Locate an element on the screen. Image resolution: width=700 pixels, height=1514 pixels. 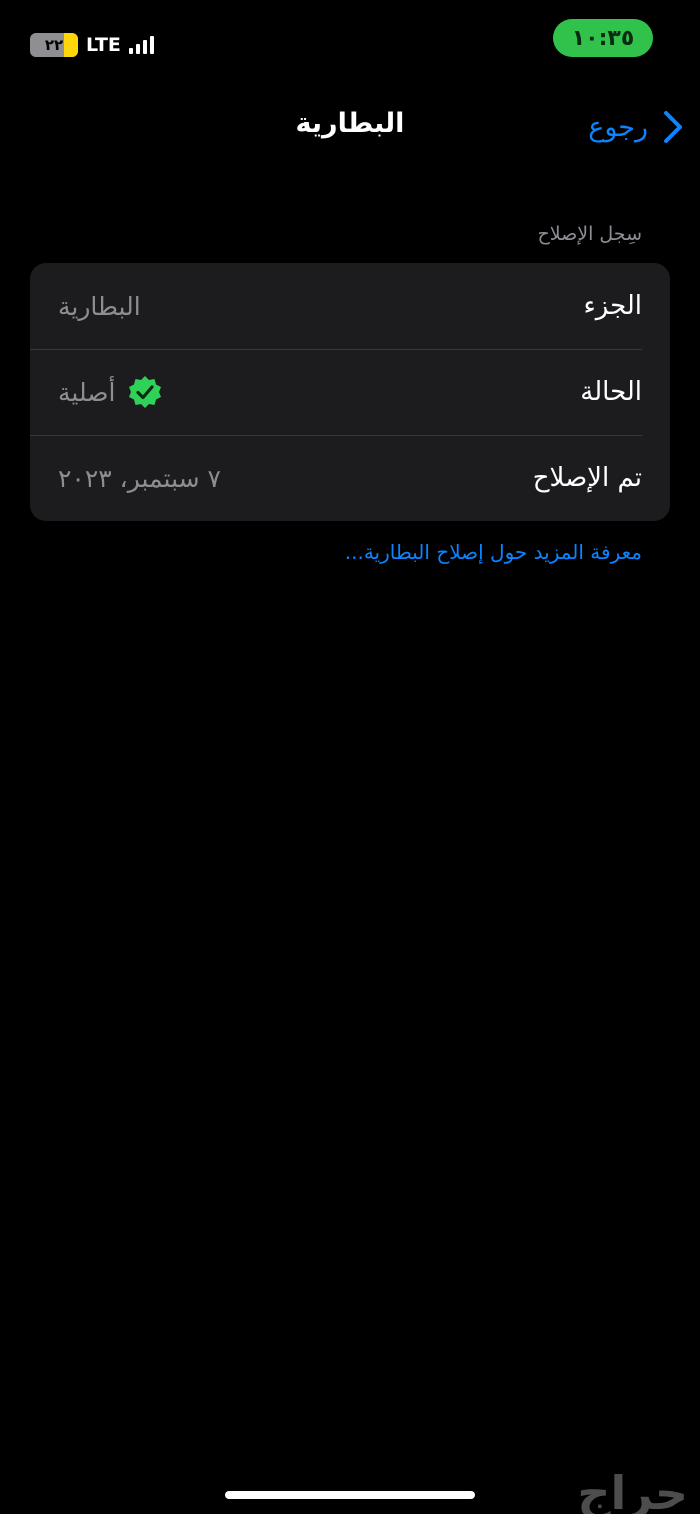
status-bar-left: ٢٢ LTE is located at coordinates (92, 45).